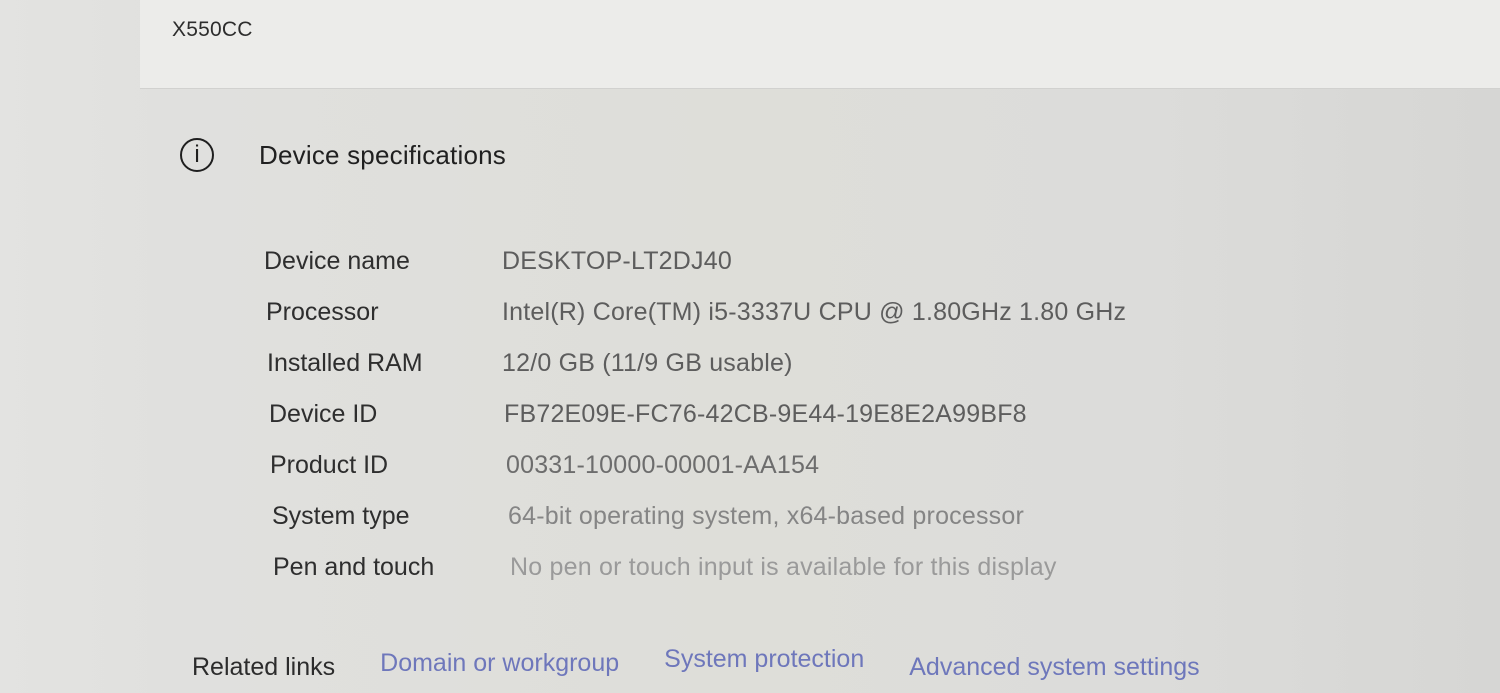 The width and height of the screenshot is (1500, 693). I want to click on spec-value: FB72E09E-FC76-42CB-9E44-19E8E2A99BF8, so click(765, 414).